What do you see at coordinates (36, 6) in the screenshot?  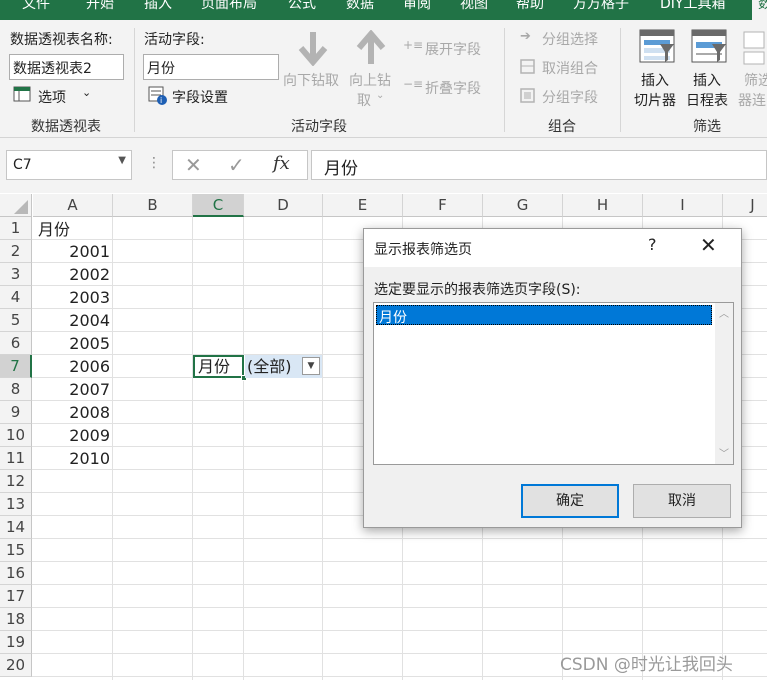 I see `tab-file: 文件` at bounding box center [36, 6].